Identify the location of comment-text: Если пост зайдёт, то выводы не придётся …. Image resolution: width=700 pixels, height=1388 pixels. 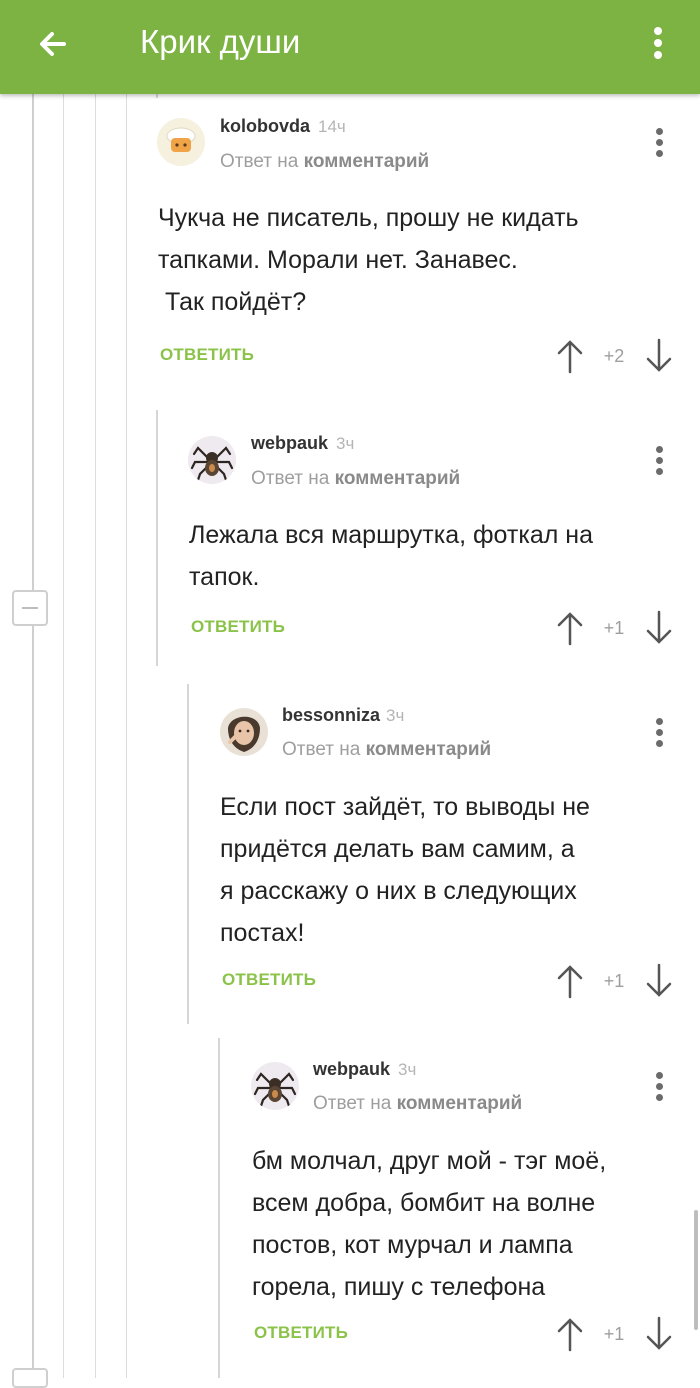
(405, 870).